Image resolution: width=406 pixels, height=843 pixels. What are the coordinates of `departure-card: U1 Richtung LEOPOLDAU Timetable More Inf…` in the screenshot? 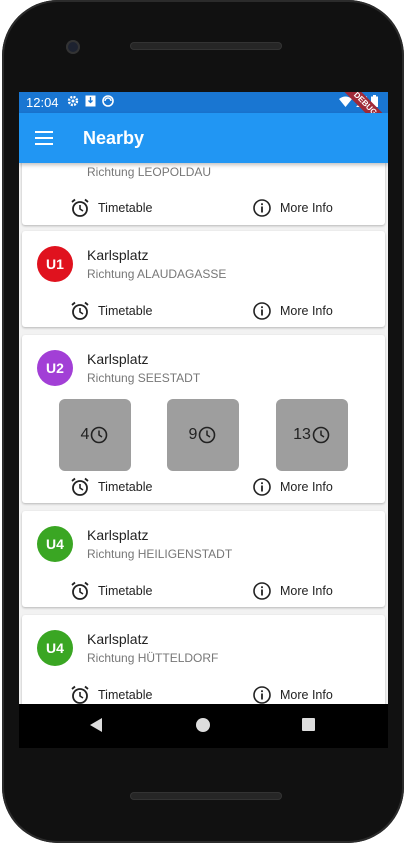 It's located at (203, 194).